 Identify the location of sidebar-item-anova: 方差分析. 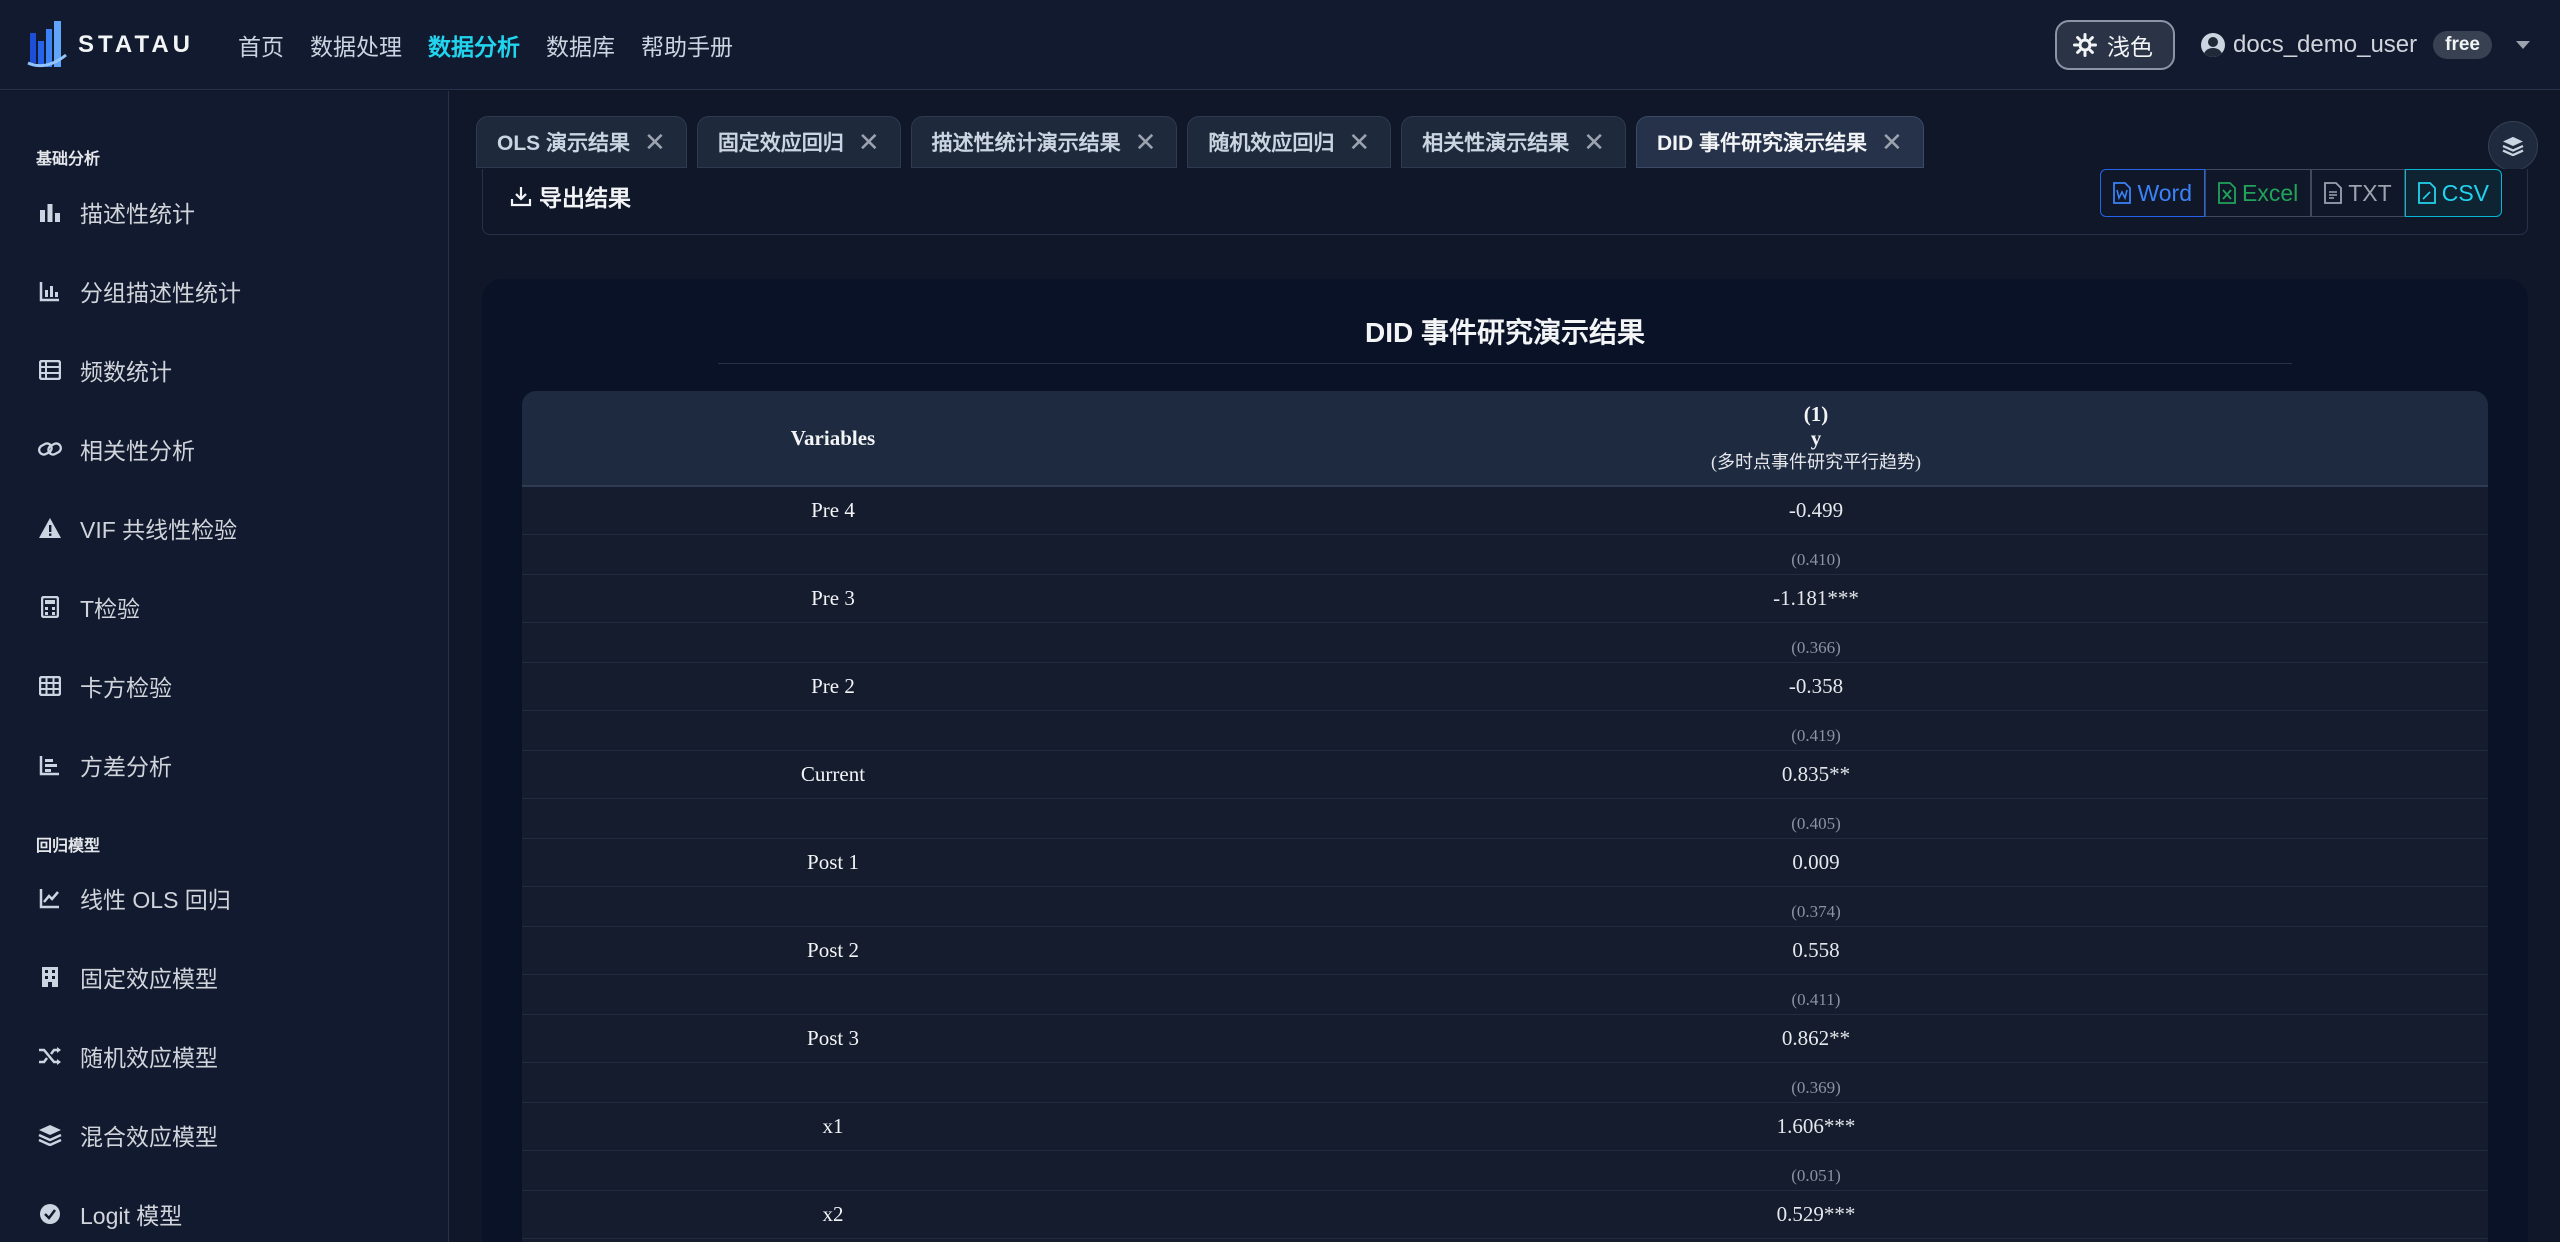
(224, 764).